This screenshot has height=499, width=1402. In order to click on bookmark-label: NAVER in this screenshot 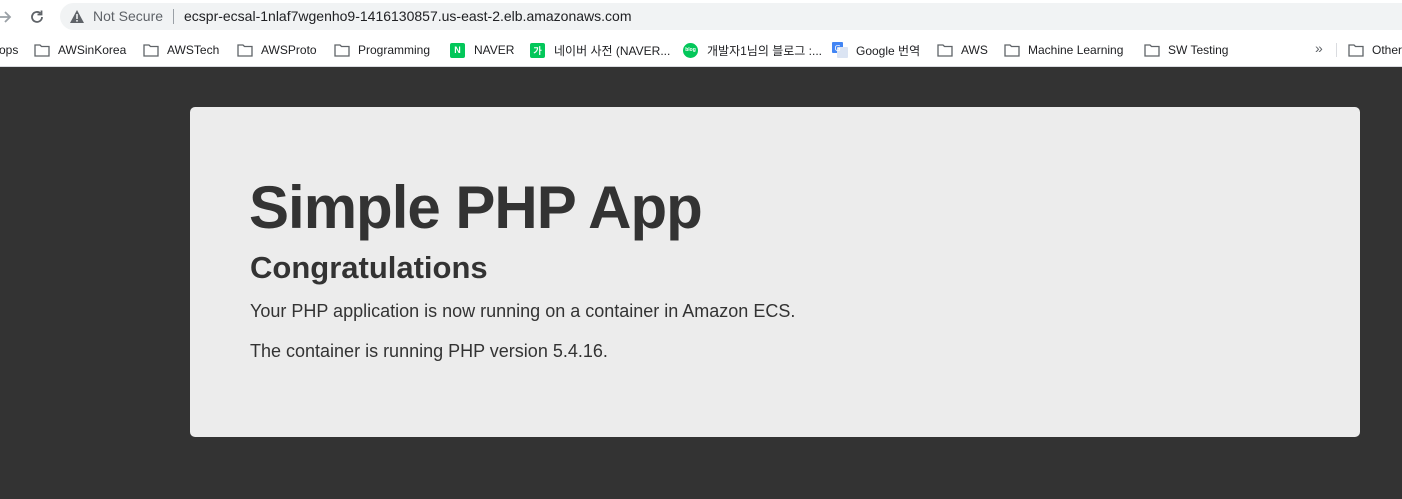, I will do `click(494, 50)`.